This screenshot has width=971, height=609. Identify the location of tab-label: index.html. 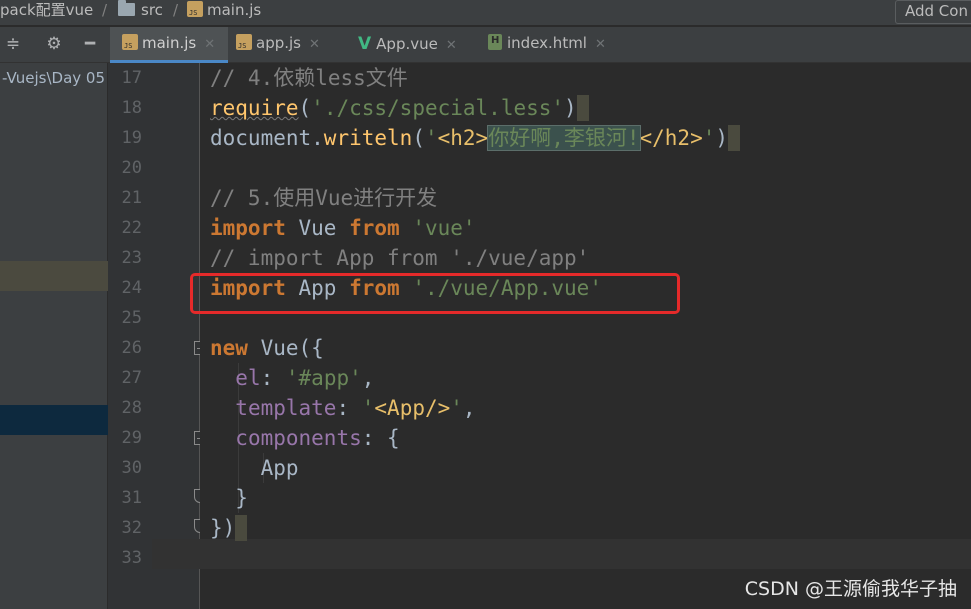
(547, 43).